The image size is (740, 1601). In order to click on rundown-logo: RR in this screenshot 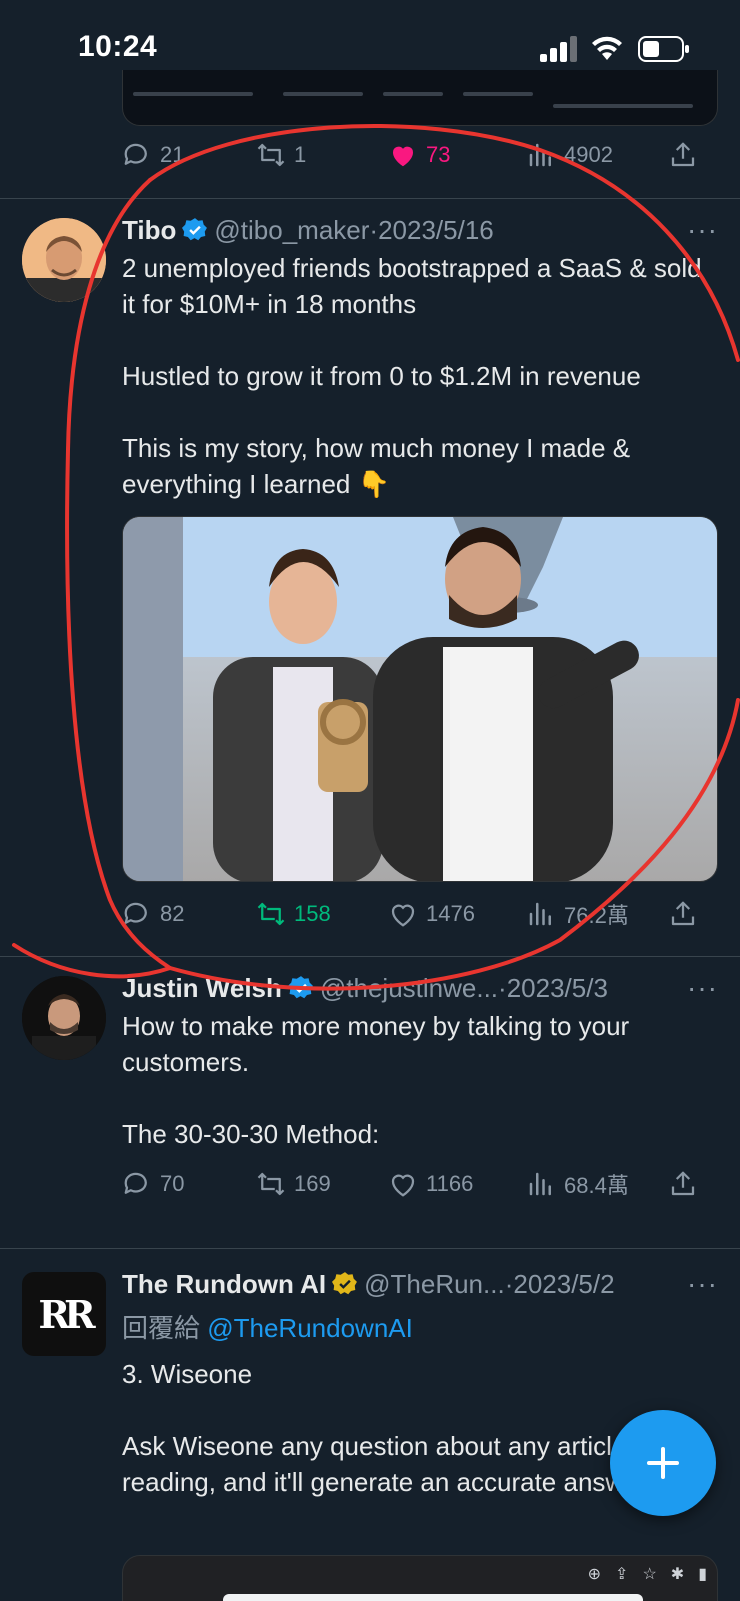, I will do `click(66, 1314)`.